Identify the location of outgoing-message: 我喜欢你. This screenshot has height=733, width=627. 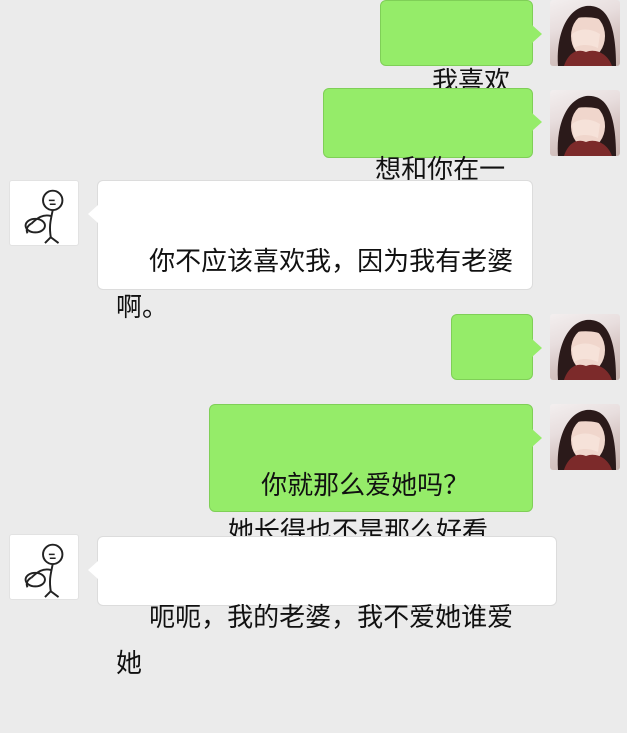
(461, 71).